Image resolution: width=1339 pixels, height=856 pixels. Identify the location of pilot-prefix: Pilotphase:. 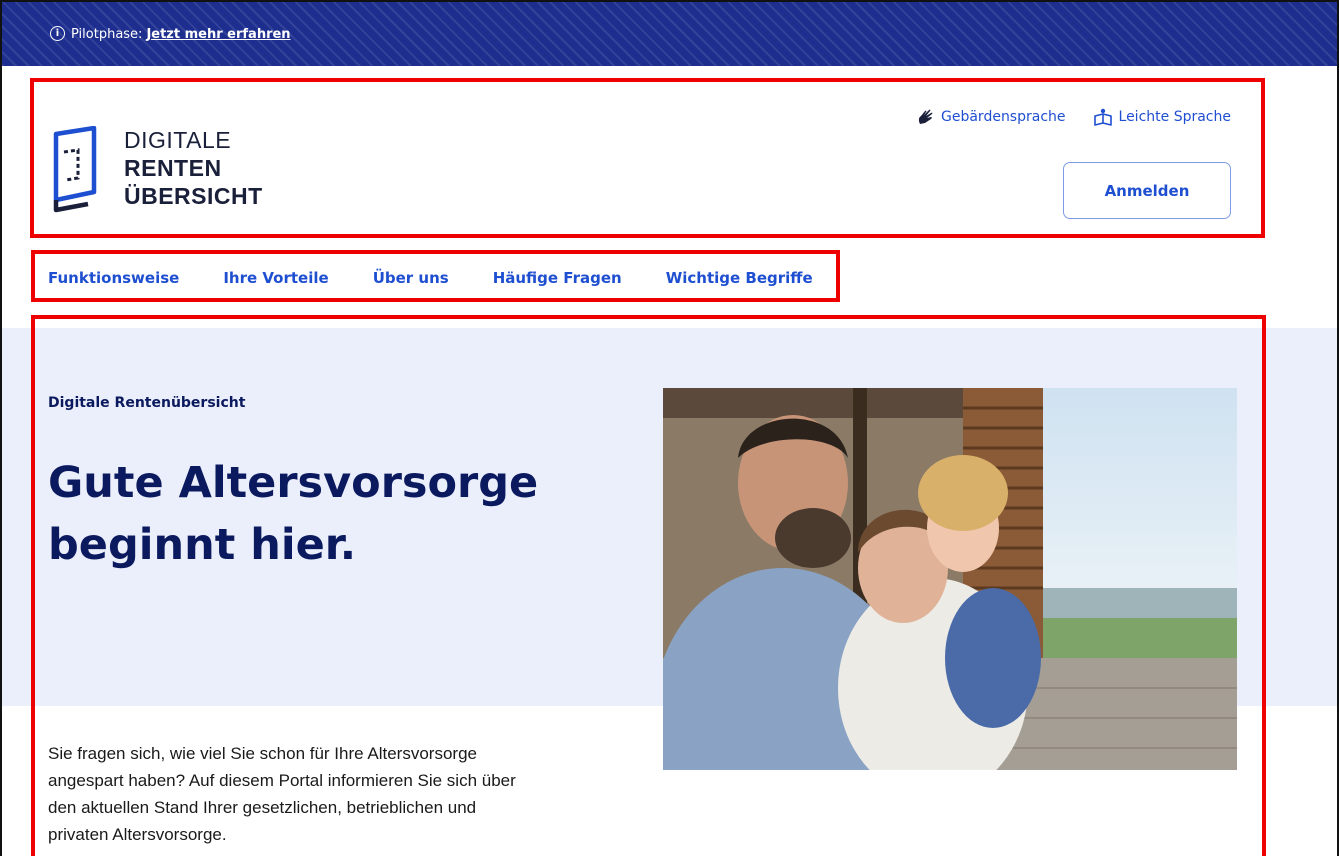
(107, 34).